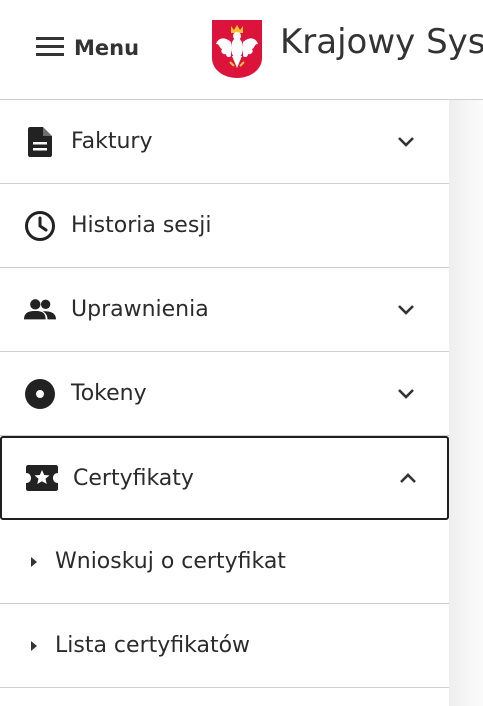 The height and width of the screenshot is (706, 483). What do you see at coordinates (109, 393) in the screenshot?
I see `sidebar-item-label: Tokeny` at bounding box center [109, 393].